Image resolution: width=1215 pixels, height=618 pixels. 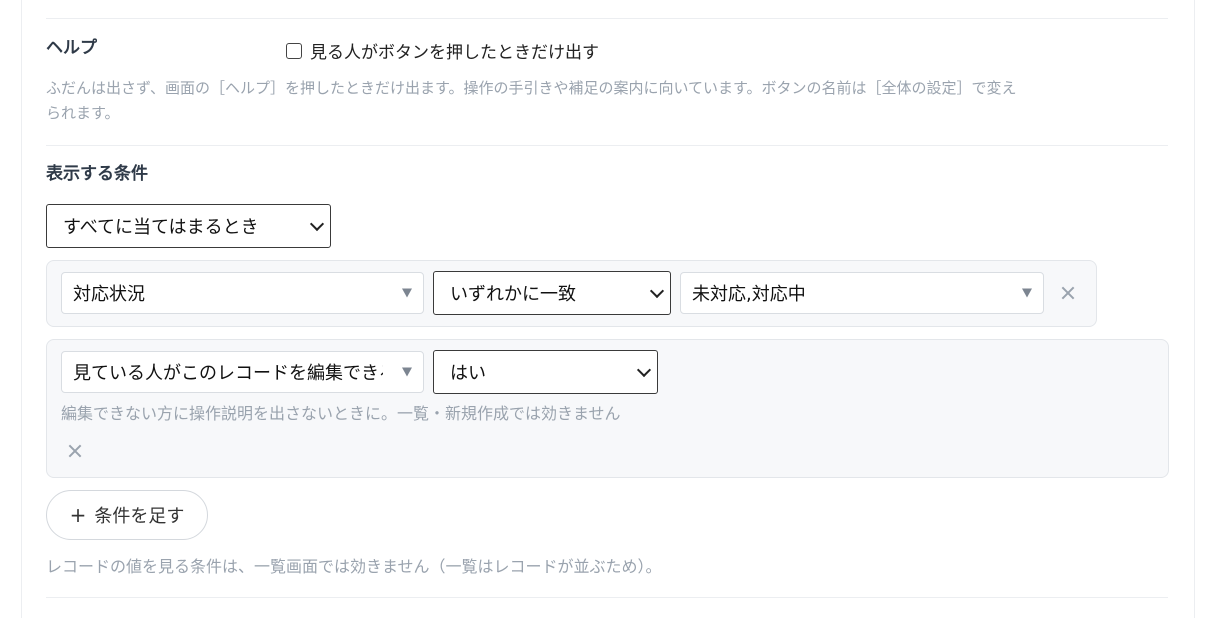 I want to click on match-mode-value: すべてに当てはまるとき, so click(x=161, y=227).